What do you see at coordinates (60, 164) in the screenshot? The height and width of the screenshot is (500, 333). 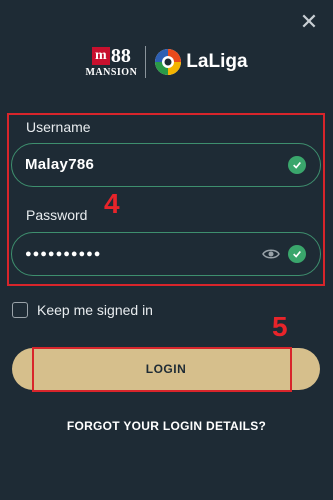 I see `username-value: Malay786` at bounding box center [60, 164].